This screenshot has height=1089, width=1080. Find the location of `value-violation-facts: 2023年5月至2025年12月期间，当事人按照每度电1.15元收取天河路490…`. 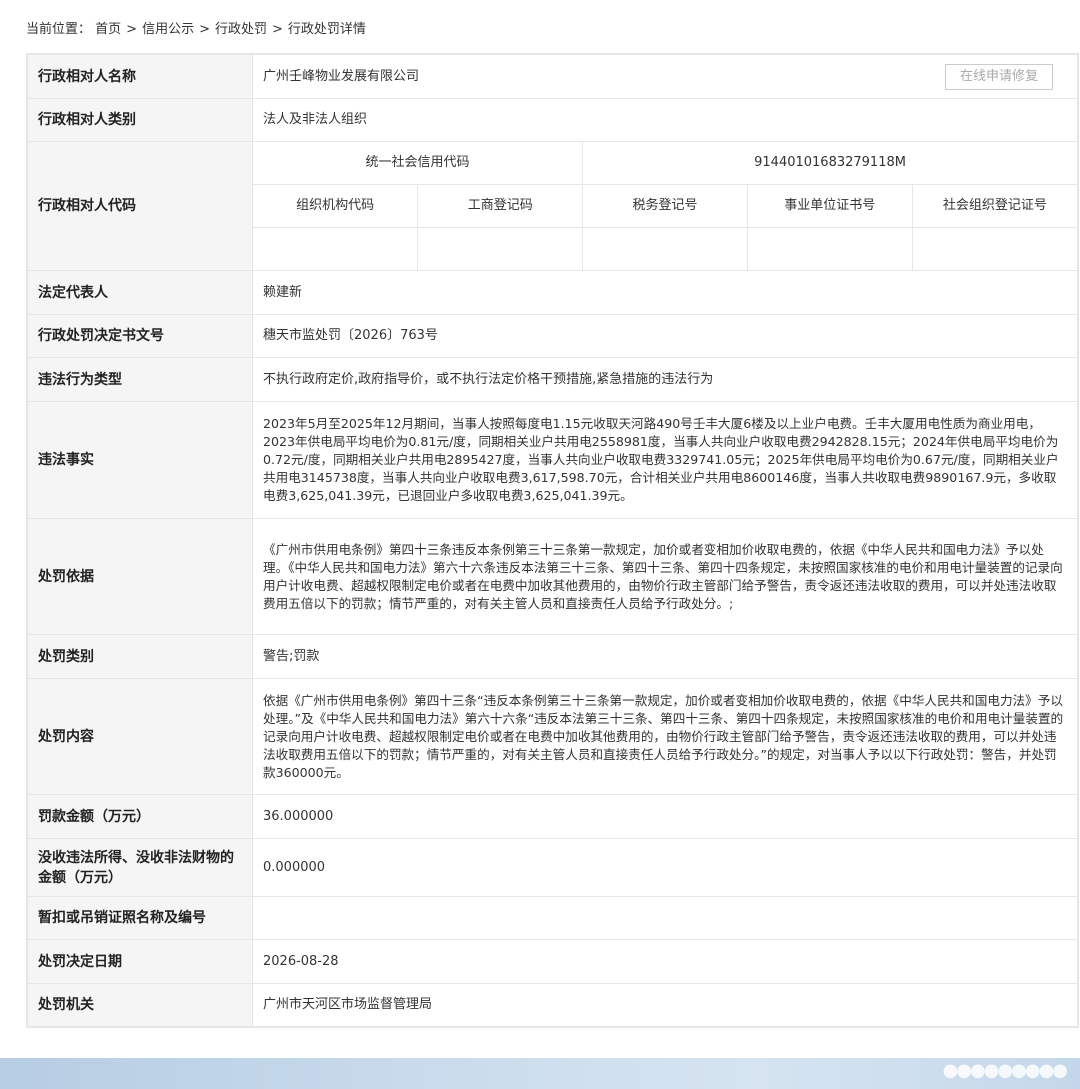

value-violation-facts: 2023年5月至2025年12月期间，当事人按照每度电1.15元收取天河路490… is located at coordinates (665, 460).